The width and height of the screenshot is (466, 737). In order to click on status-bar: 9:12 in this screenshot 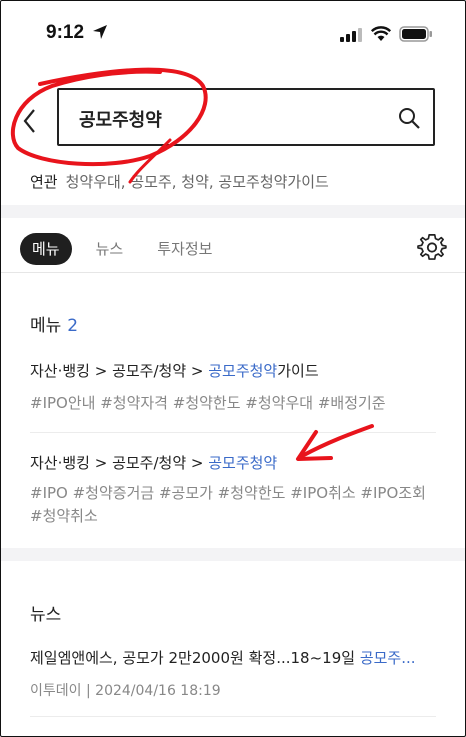, I will do `click(233, 33)`.